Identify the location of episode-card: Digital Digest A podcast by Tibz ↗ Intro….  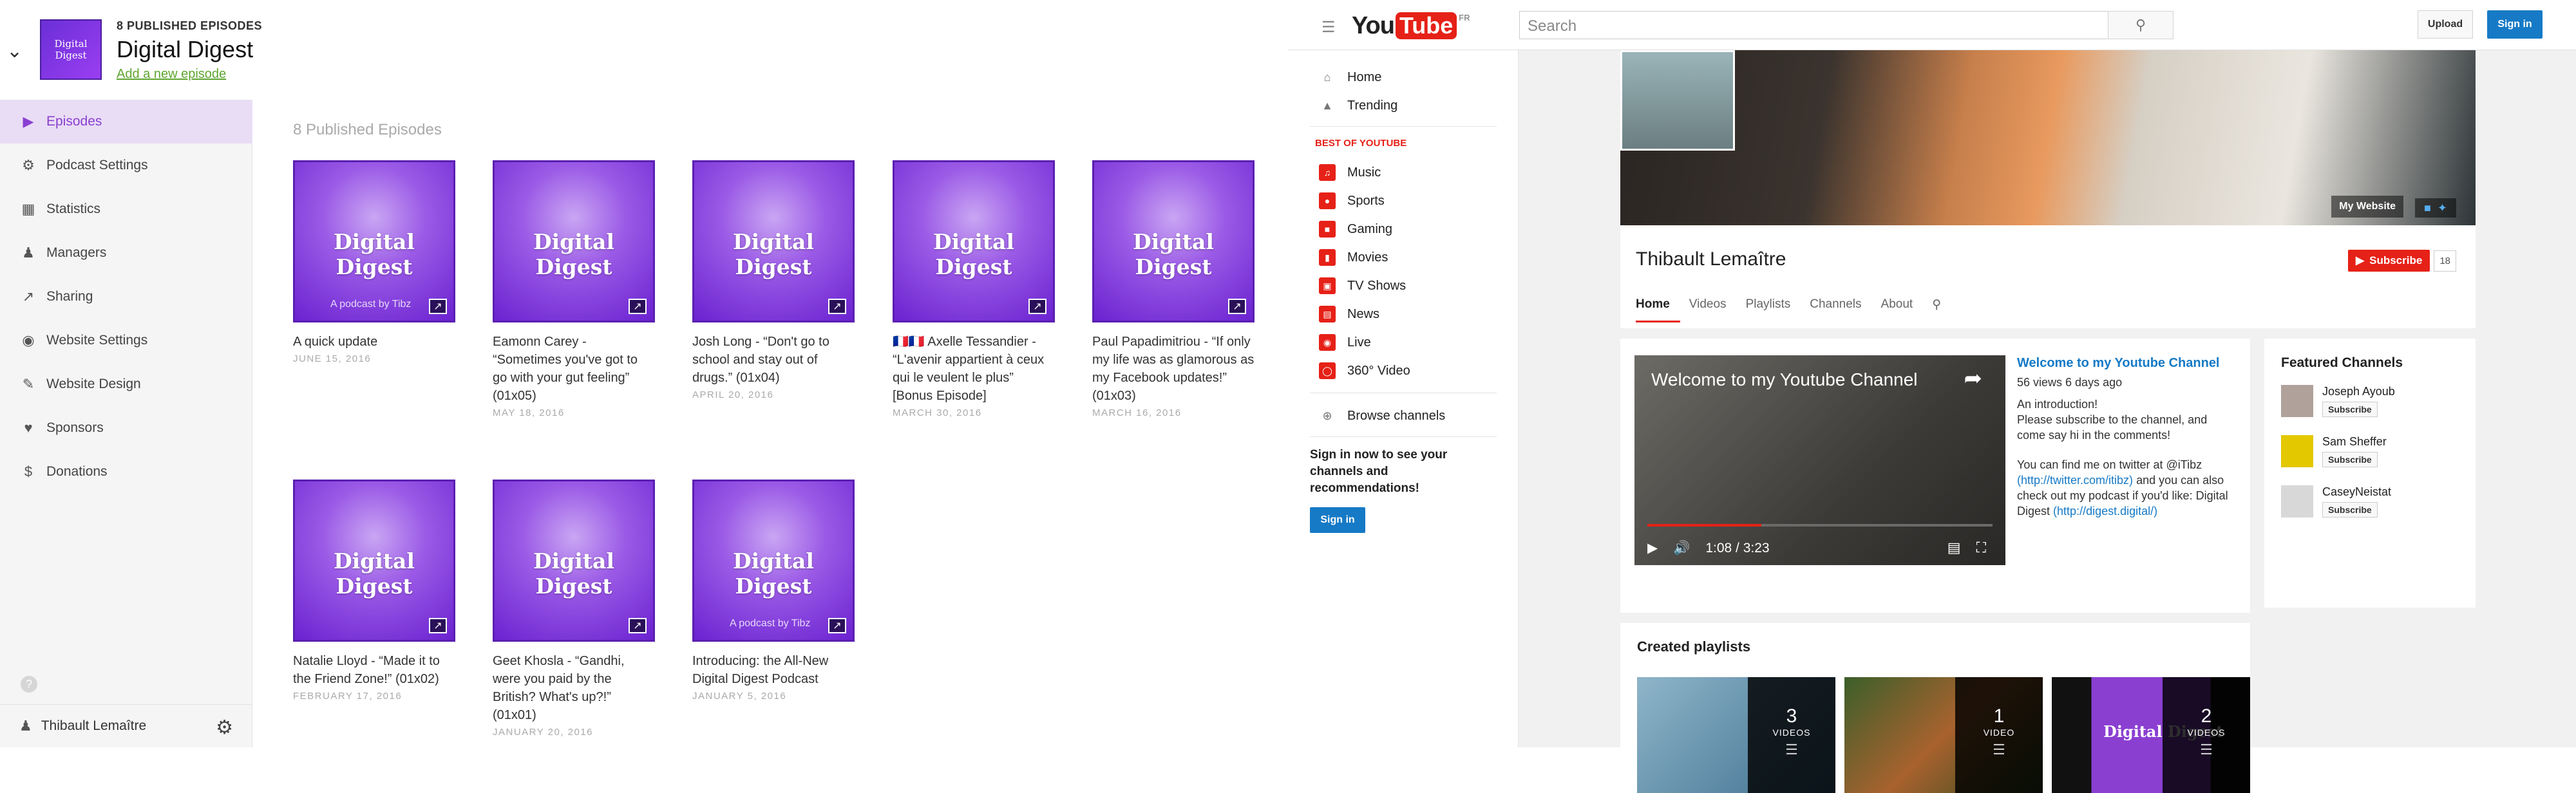
(774, 591).